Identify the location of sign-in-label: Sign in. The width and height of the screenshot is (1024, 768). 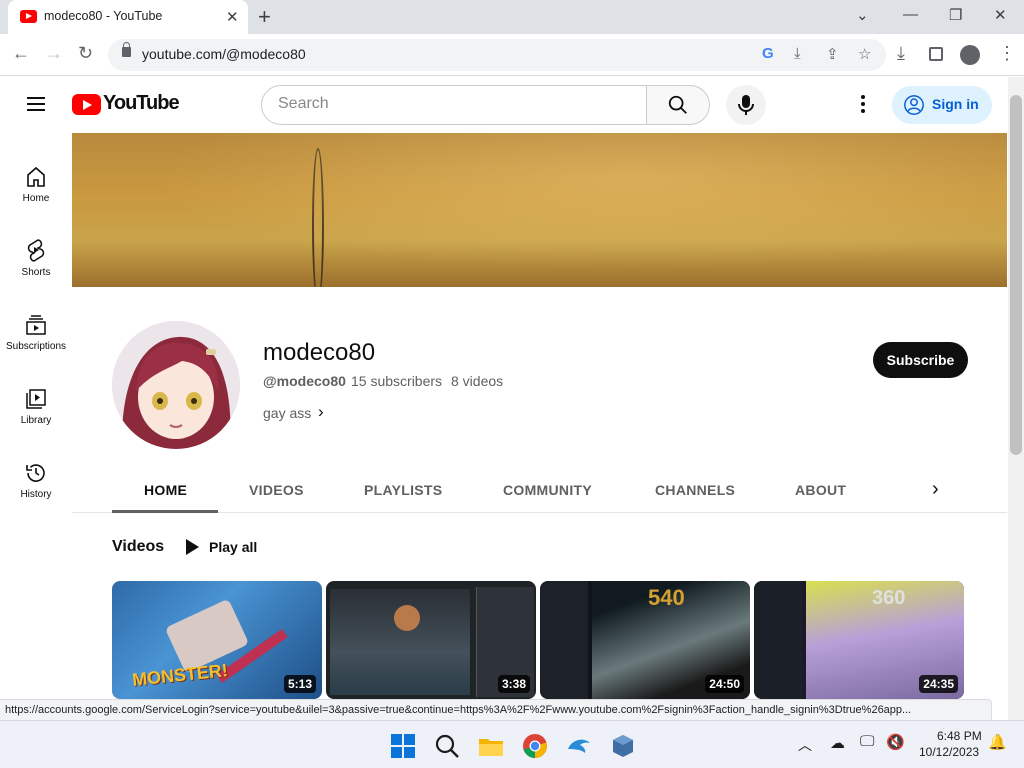
(955, 104).